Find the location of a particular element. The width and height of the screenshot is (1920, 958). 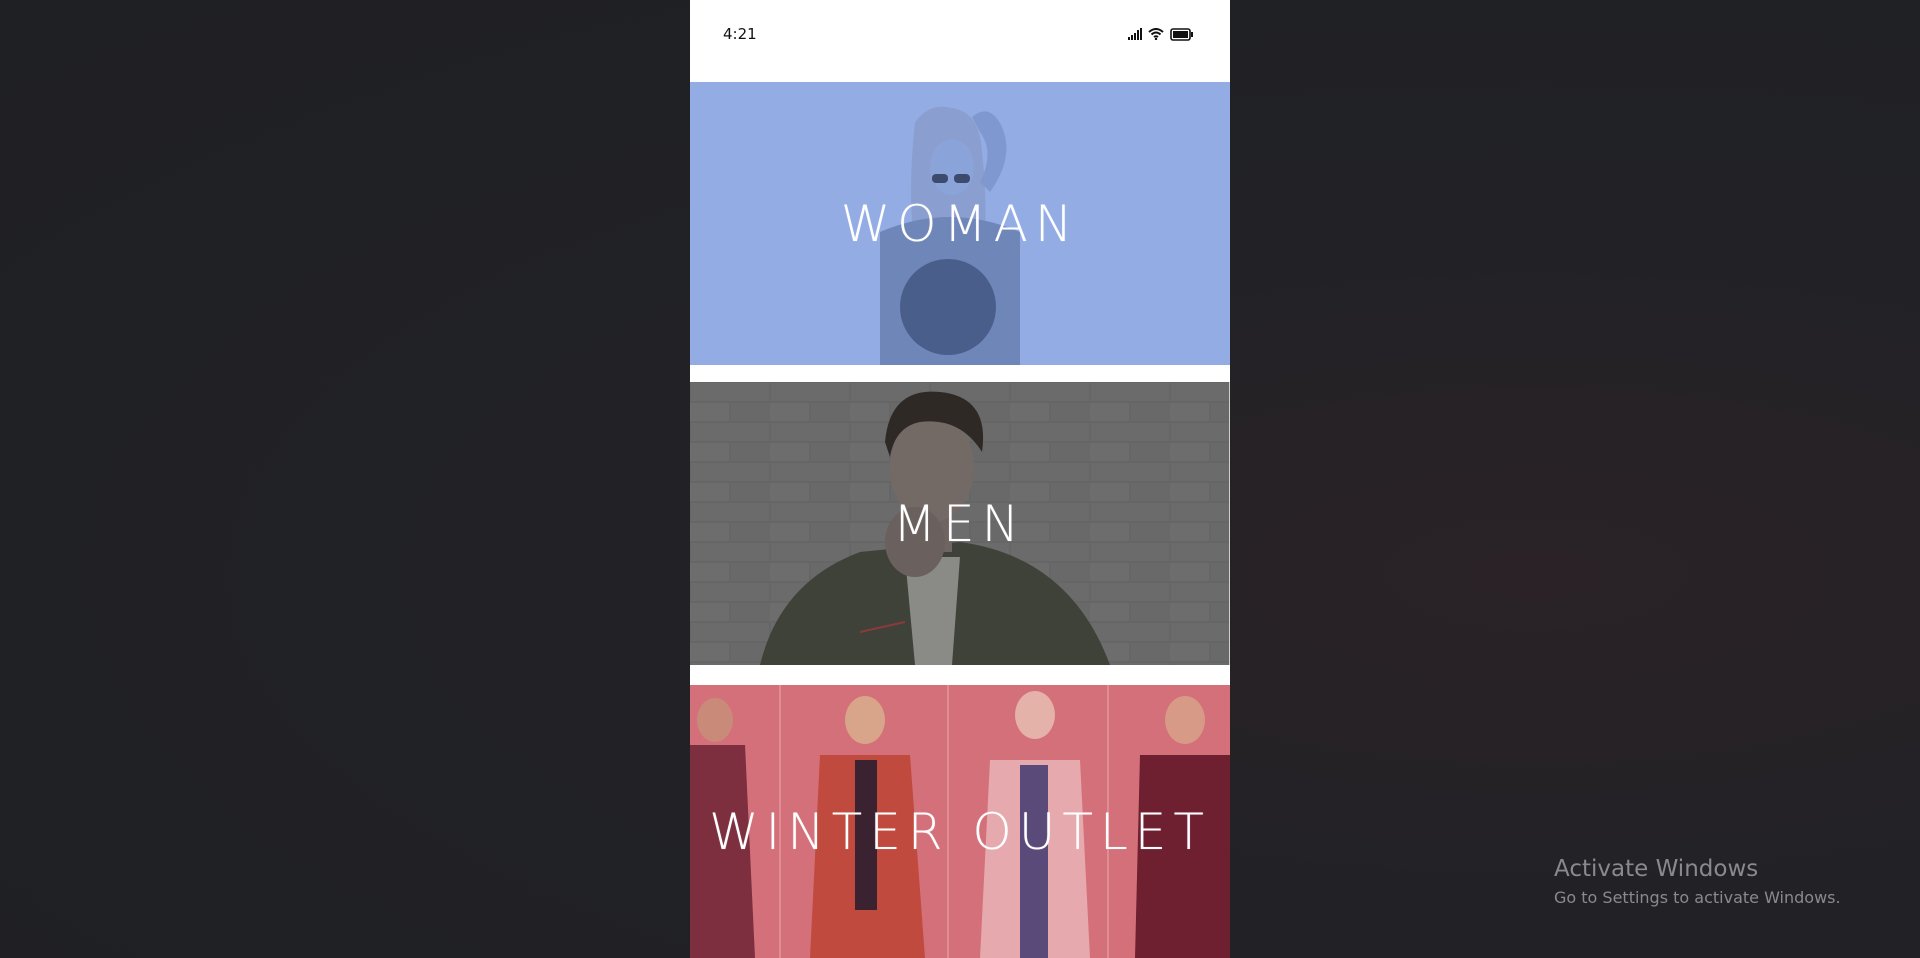

category-men: MEN is located at coordinates (960, 523).